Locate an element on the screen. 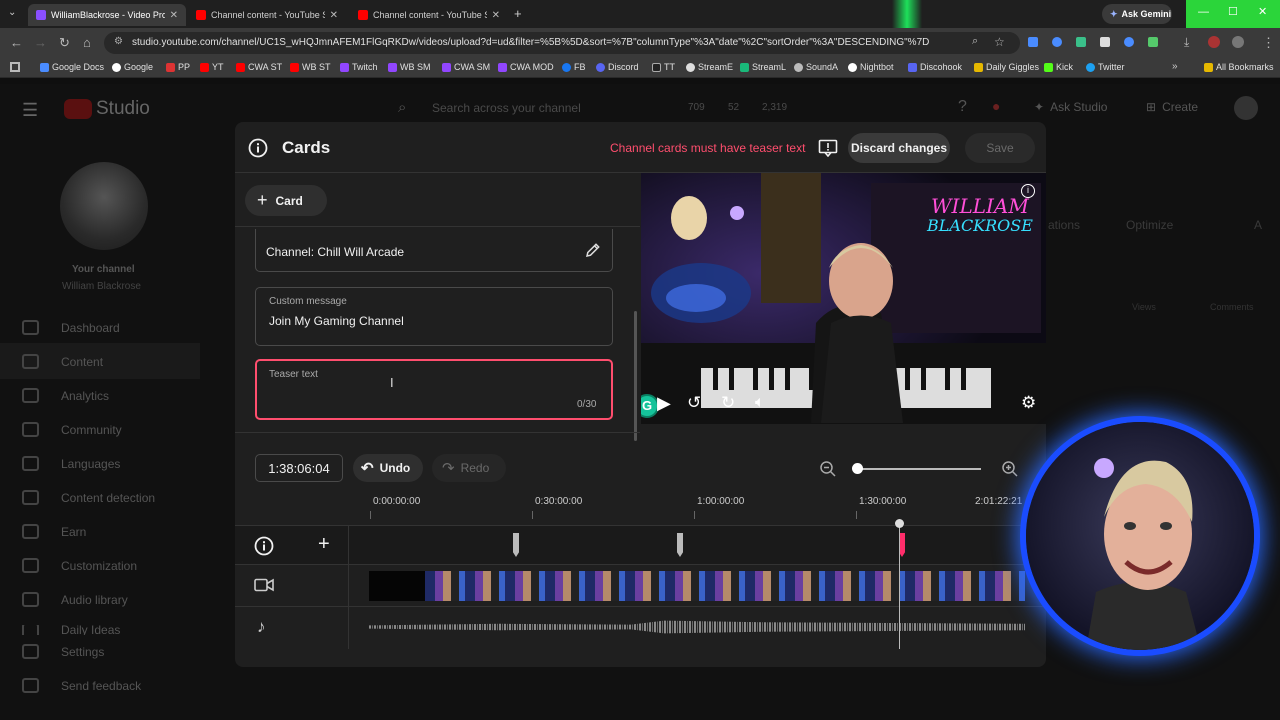 The image size is (1280, 720). minimize-icon: — is located at coordinates (1203, 12).